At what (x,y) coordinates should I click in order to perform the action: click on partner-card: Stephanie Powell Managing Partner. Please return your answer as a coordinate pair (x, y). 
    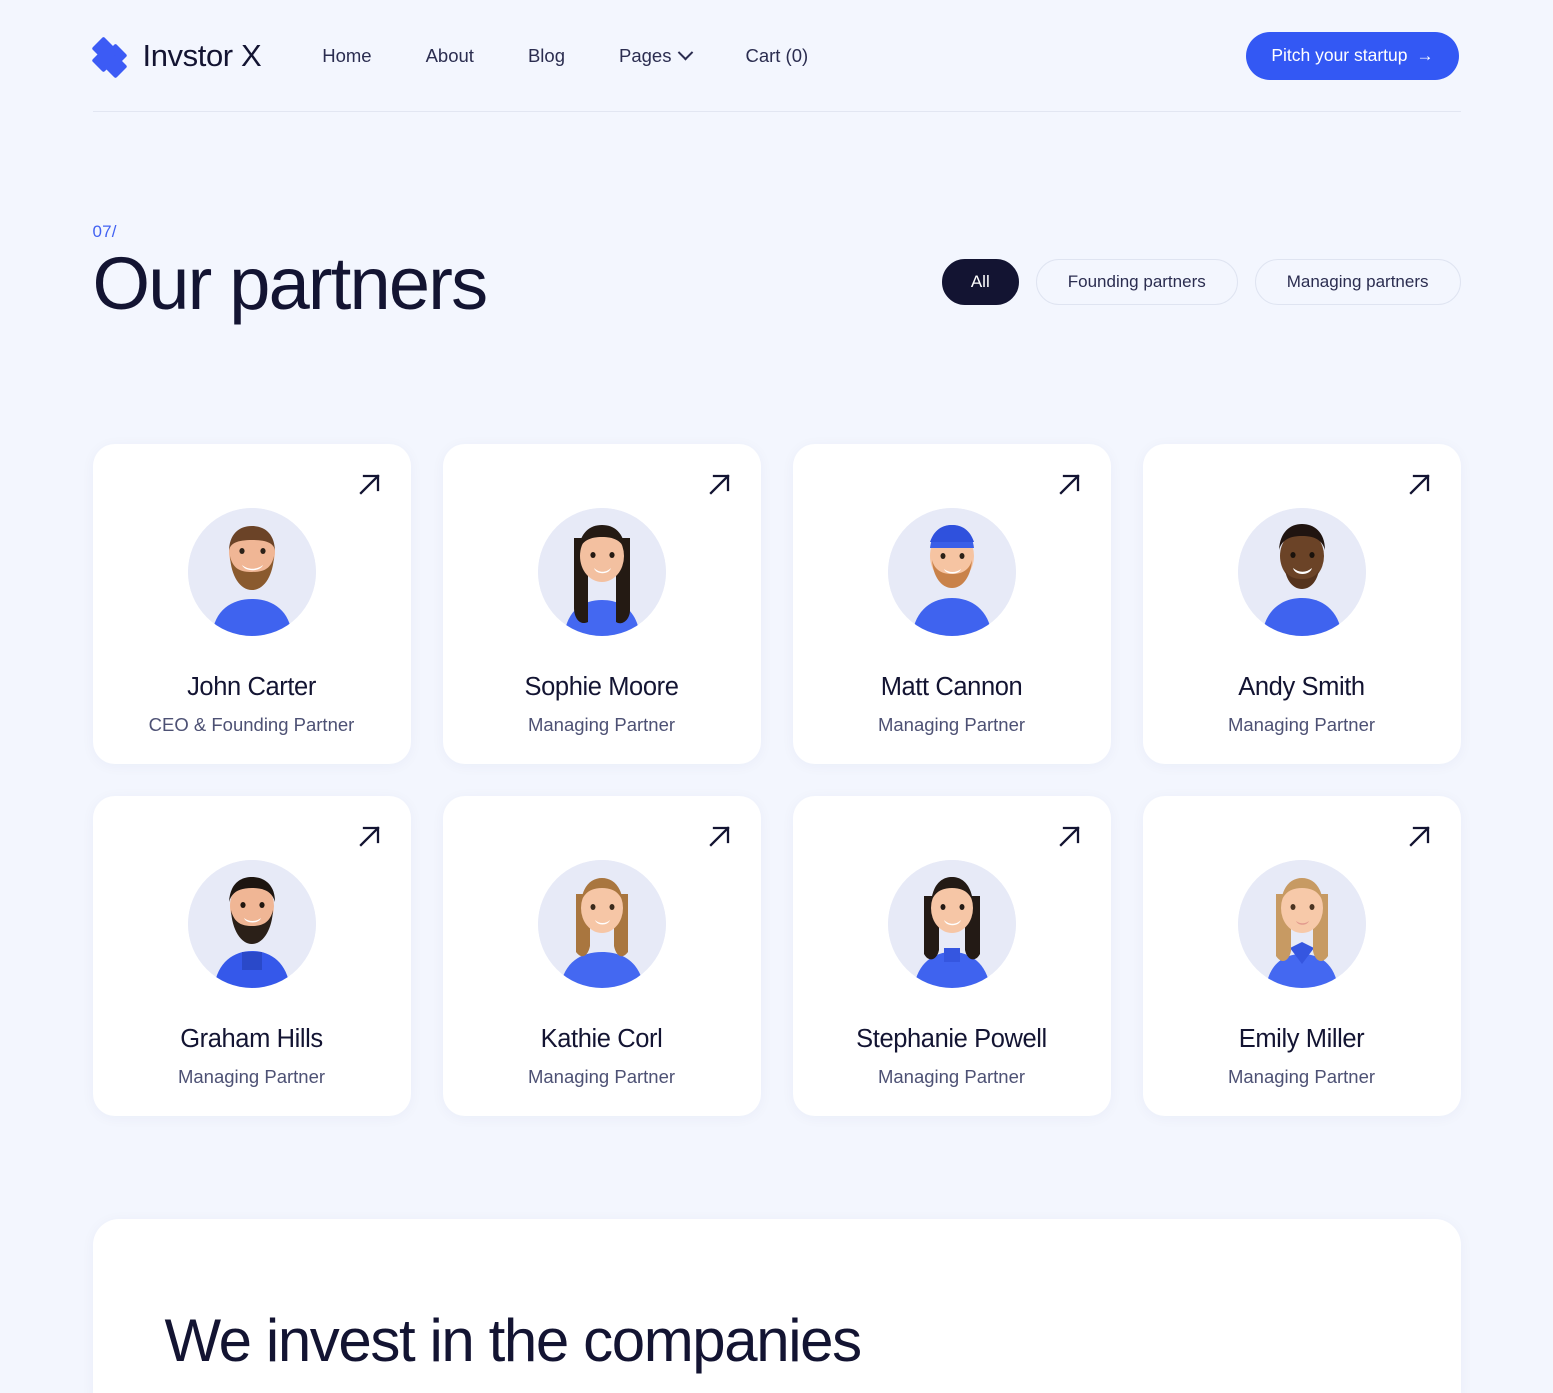
    Looking at the image, I should click on (951, 955).